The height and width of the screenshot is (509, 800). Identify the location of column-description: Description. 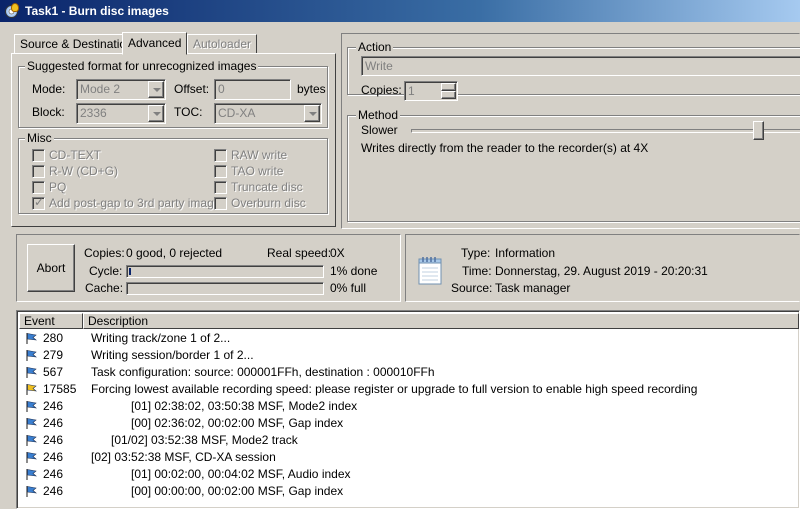
(441, 321).